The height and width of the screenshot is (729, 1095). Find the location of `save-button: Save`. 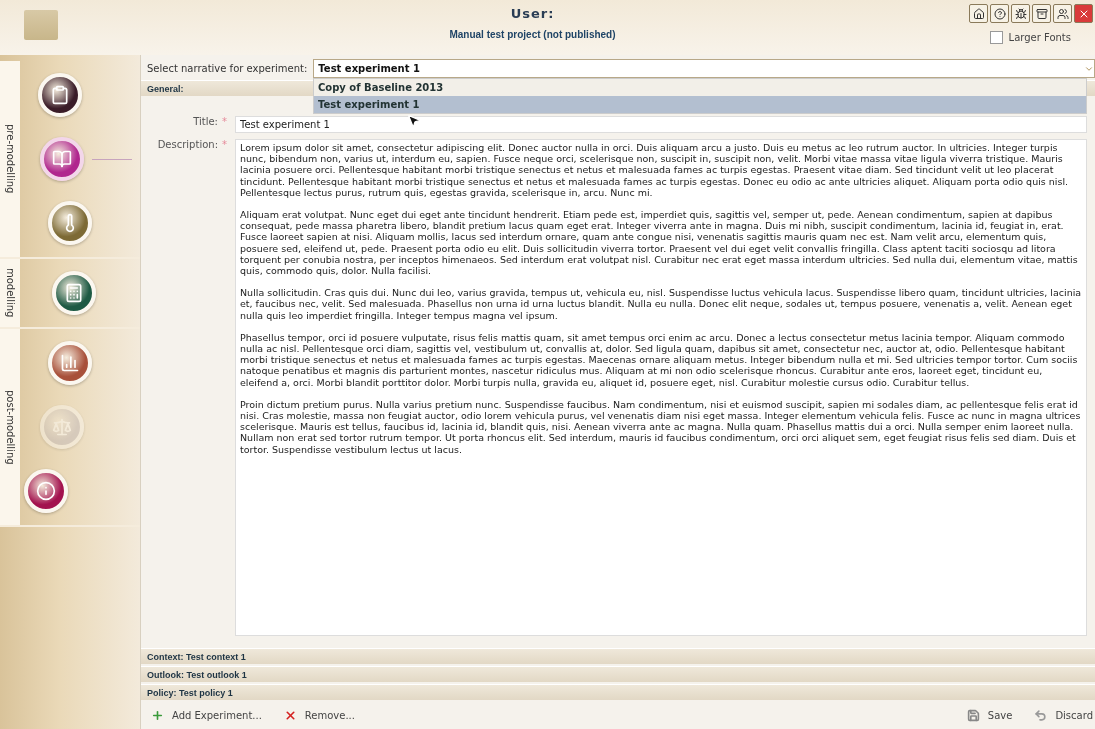

save-button: Save is located at coordinates (989, 715).